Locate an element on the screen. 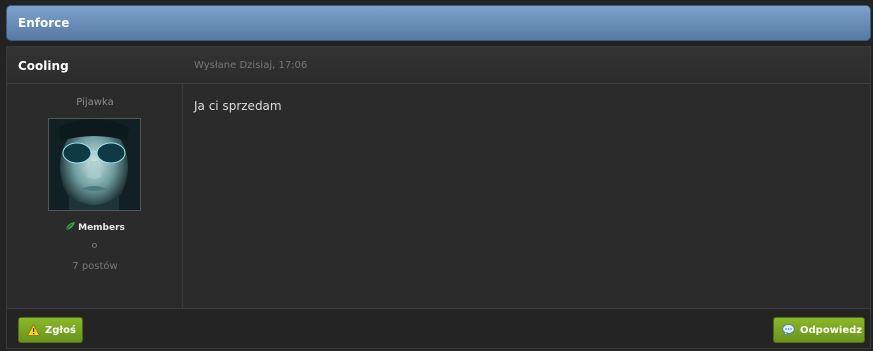  reply-button-label: Odpowiedz is located at coordinates (831, 330).